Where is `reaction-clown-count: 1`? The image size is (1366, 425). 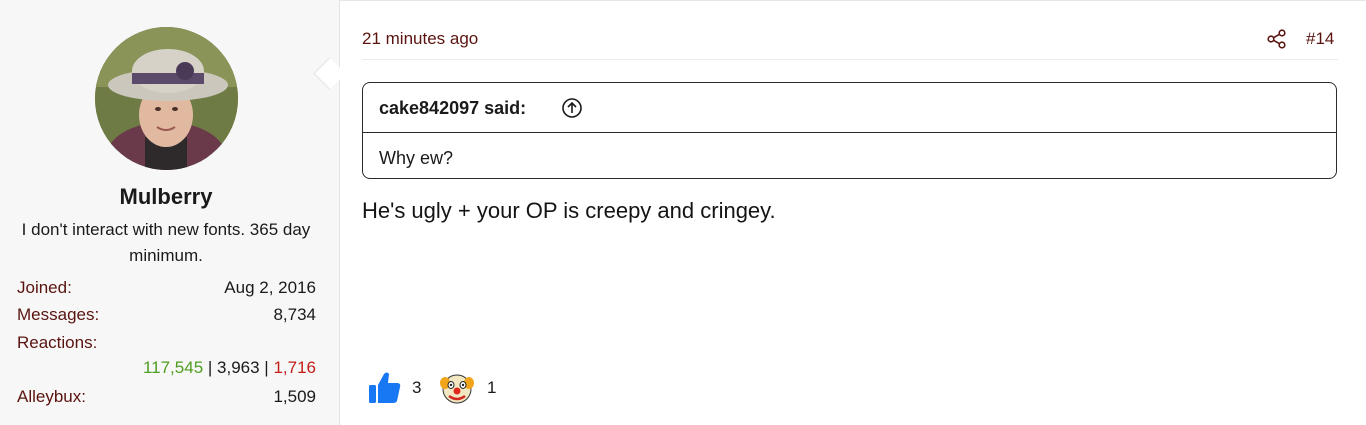 reaction-clown-count: 1 is located at coordinates (492, 387).